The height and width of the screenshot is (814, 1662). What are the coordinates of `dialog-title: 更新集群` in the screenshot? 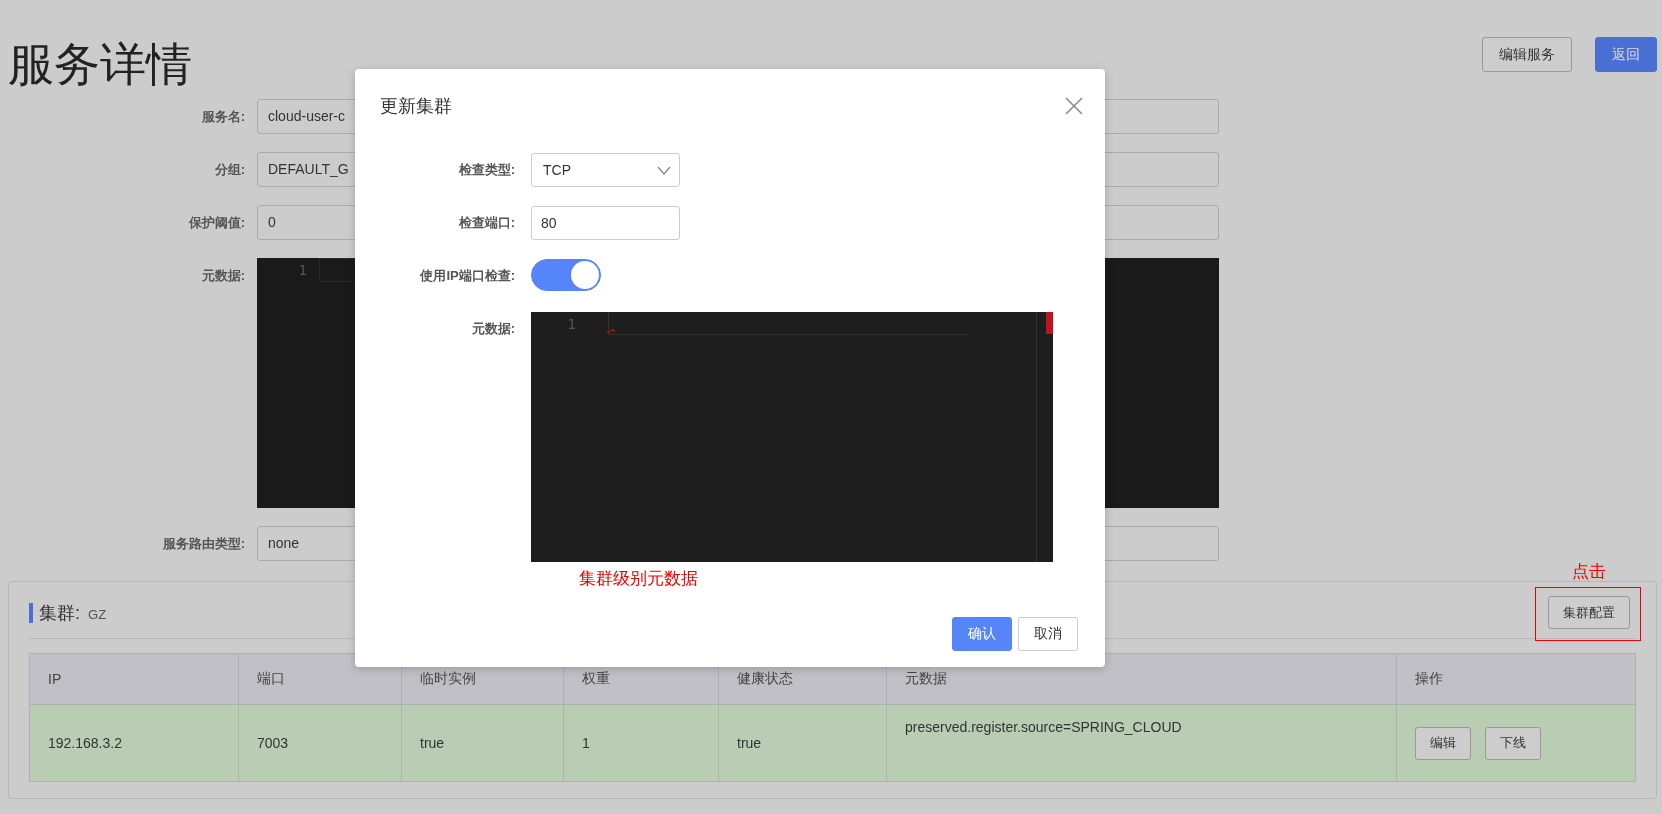 It's located at (416, 106).